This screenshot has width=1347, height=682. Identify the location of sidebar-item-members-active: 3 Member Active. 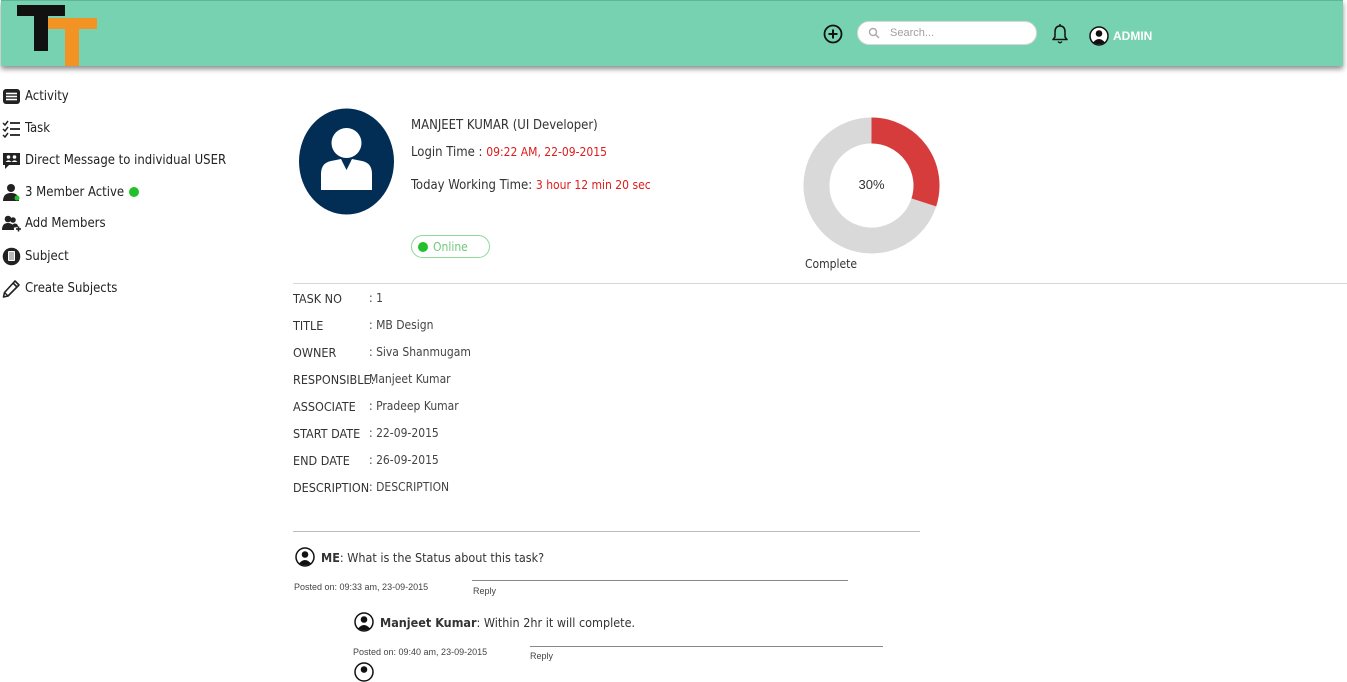
(71, 192).